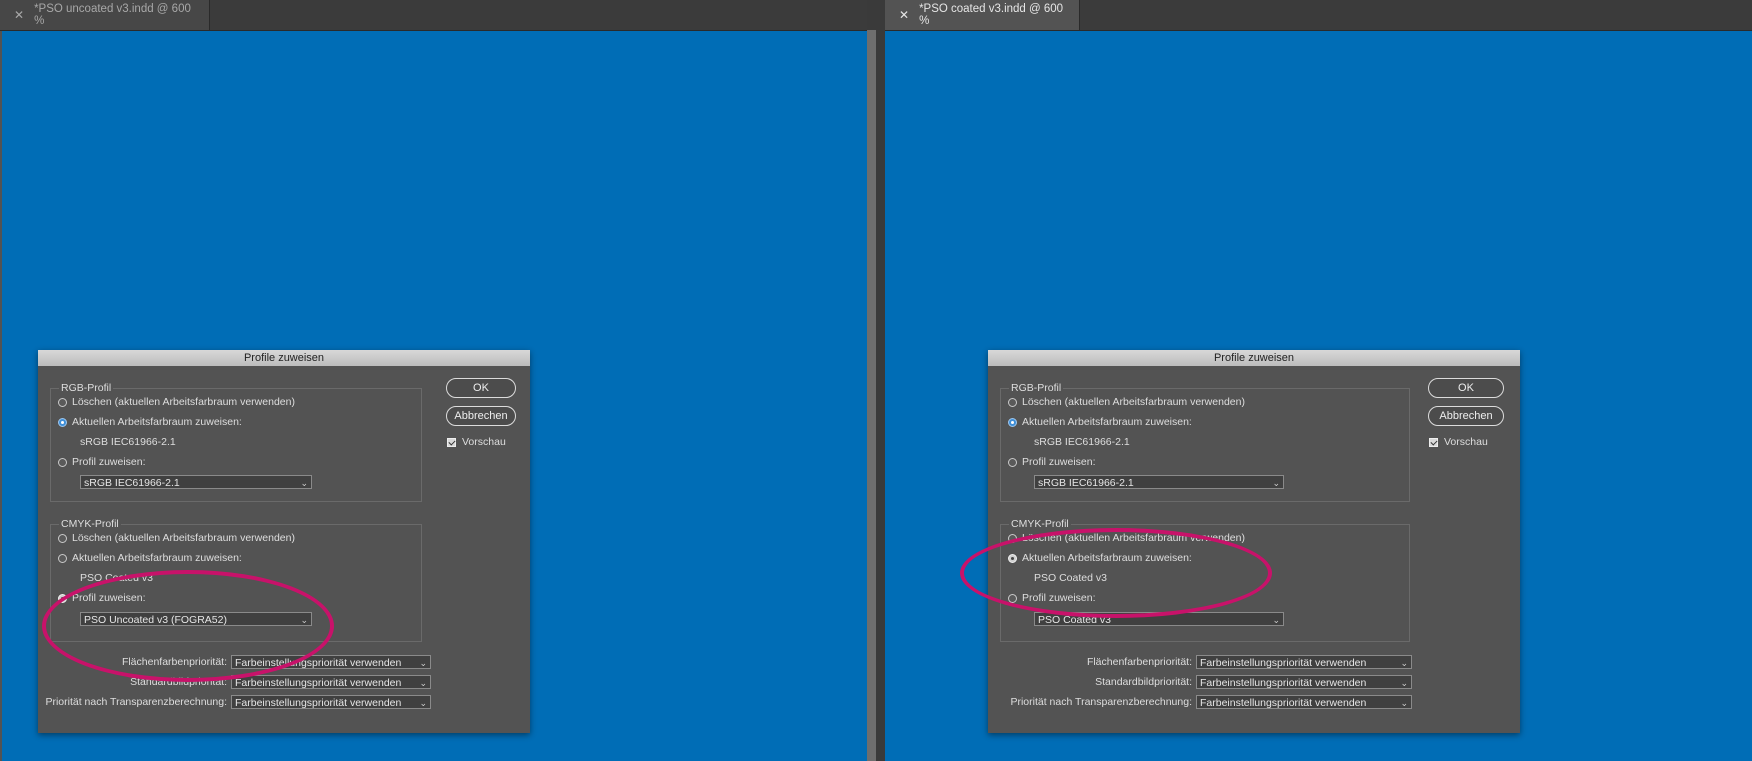  I want to click on cmyk-profile-select: PSO Uncoated v3 (FOGRA52) ⌄, so click(196, 619).